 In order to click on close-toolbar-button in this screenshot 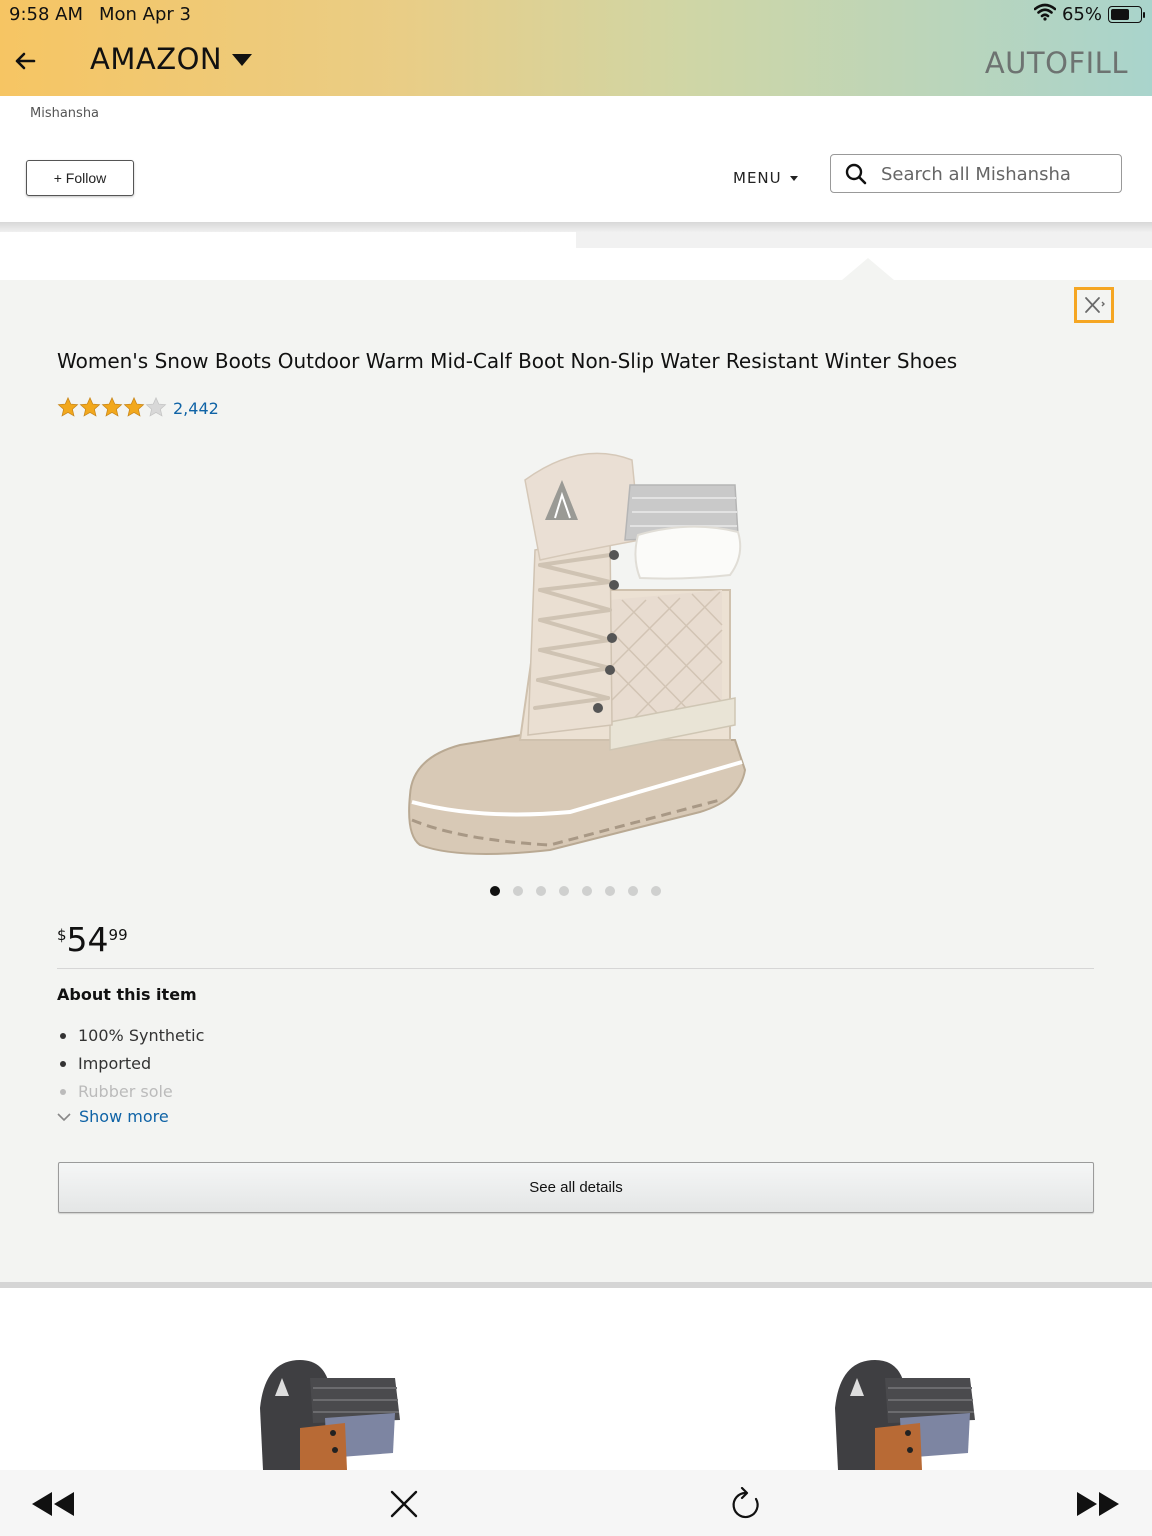, I will do `click(404, 1504)`.